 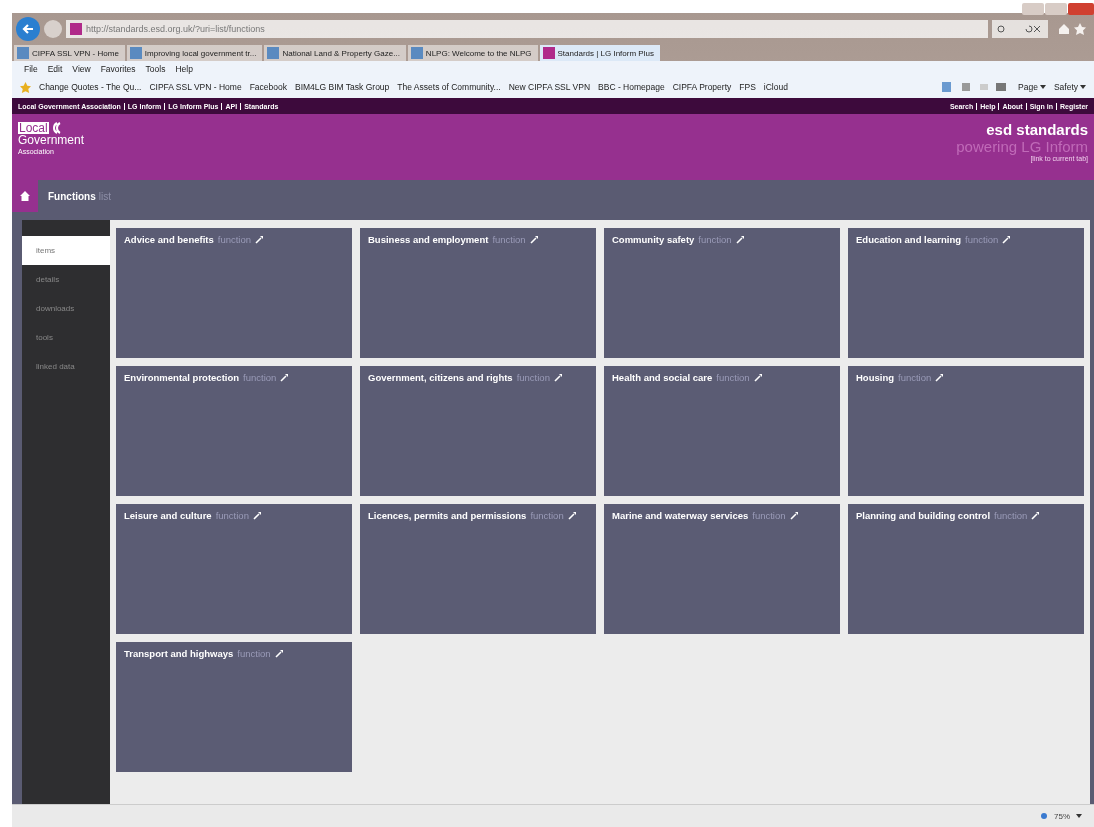 What do you see at coordinates (234, 707) in the screenshot?
I see `function-tile: Transport and highways function` at bounding box center [234, 707].